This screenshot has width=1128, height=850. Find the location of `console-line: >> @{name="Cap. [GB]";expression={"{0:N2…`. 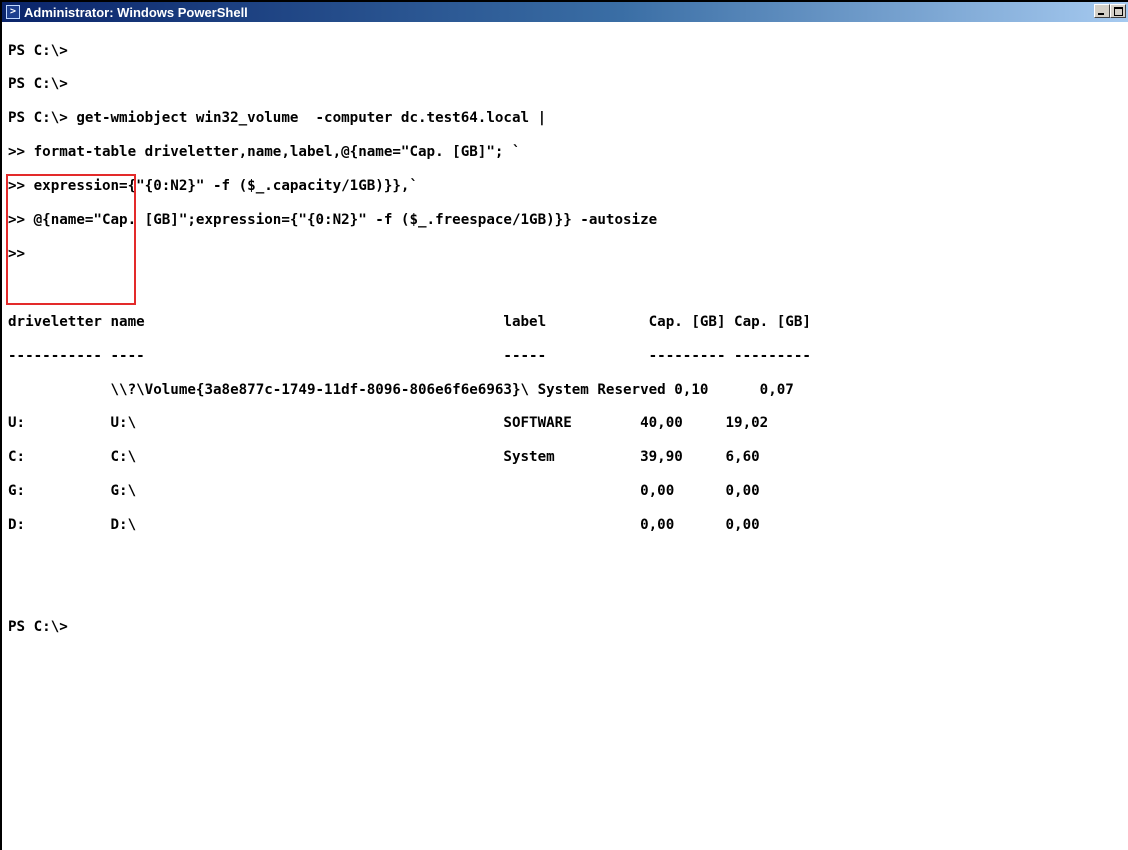

console-line: >> @{name="Cap. [GB]";expression={"{0:N2… is located at coordinates (333, 220).